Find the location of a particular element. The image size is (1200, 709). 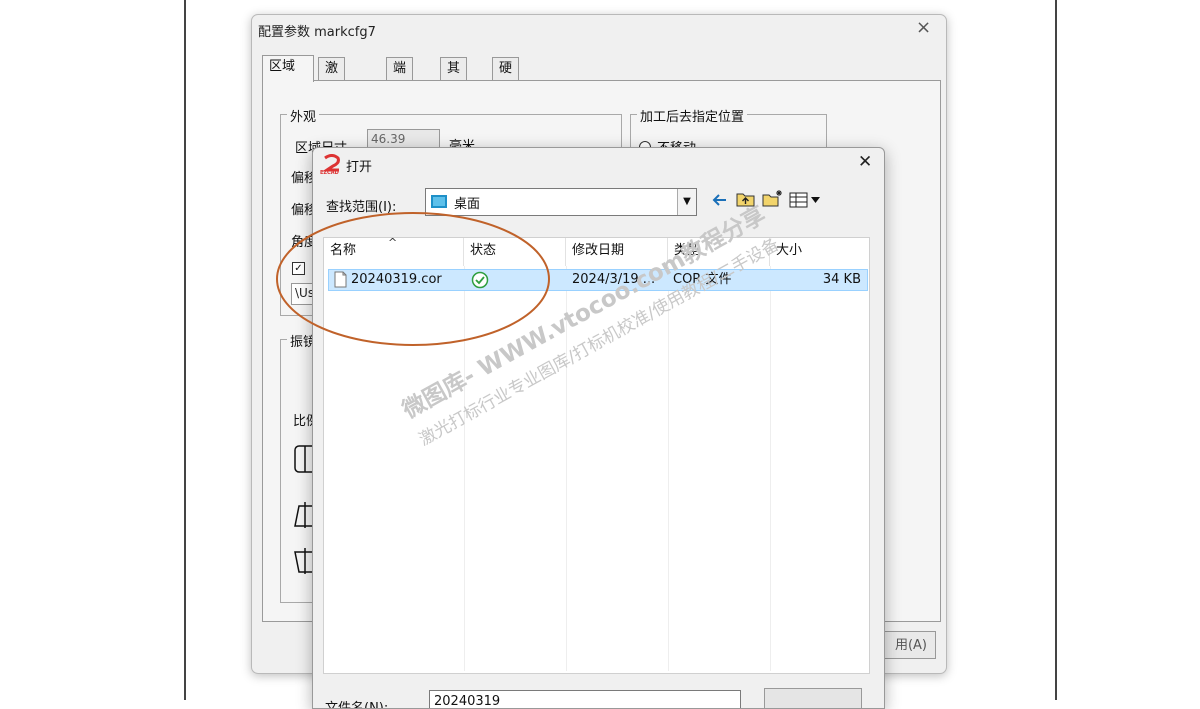

open-dialog-title: 打开 is located at coordinates (359, 167).